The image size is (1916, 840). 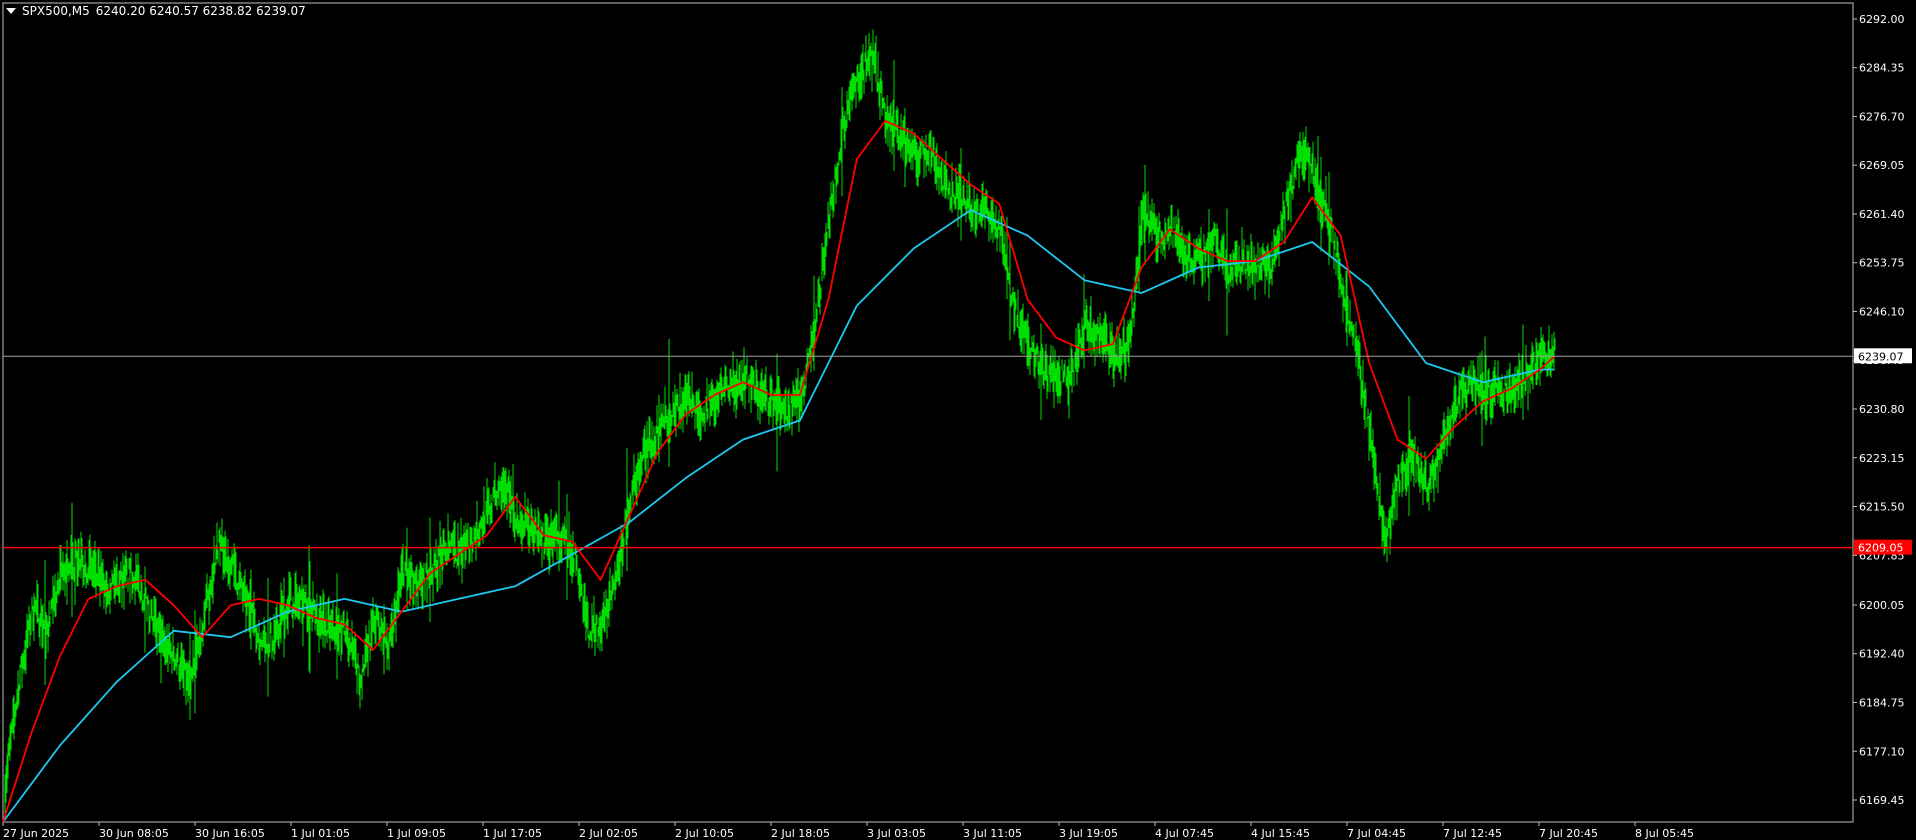 What do you see at coordinates (1881, 356) in the screenshot?
I see `bid-price-label: 6239.07` at bounding box center [1881, 356].